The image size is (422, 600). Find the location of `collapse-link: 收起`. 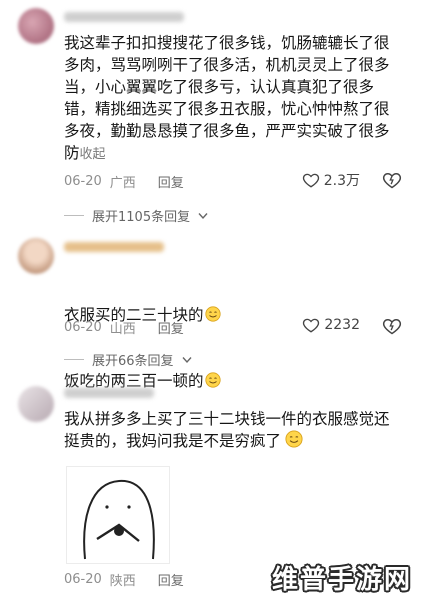

collapse-link: 收起 is located at coordinates (93, 154).